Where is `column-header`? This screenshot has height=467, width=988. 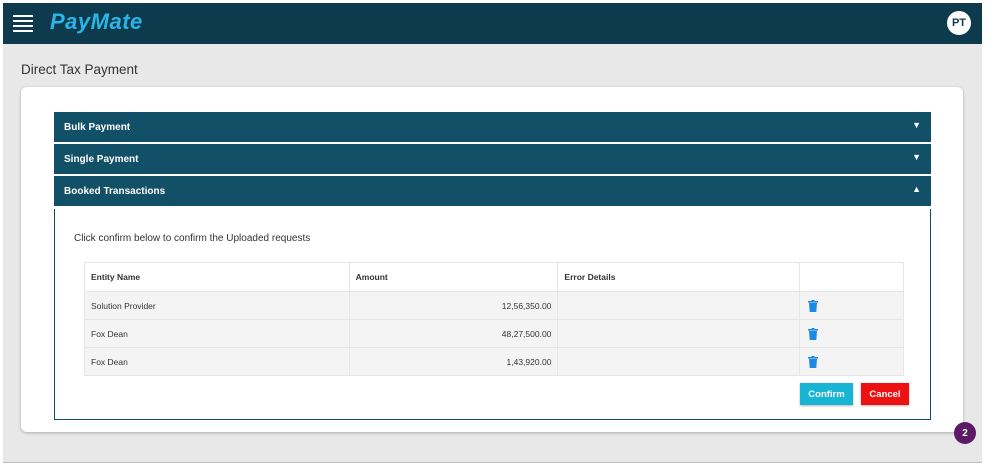 column-header is located at coordinates (851, 277).